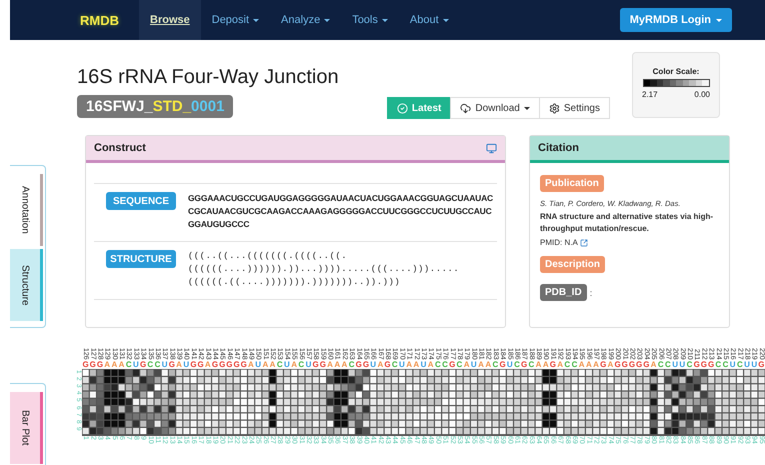 Image resolution: width=765 pixels, height=465 pixels. What do you see at coordinates (554, 108) in the screenshot?
I see `settings-icon` at bounding box center [554, 108].